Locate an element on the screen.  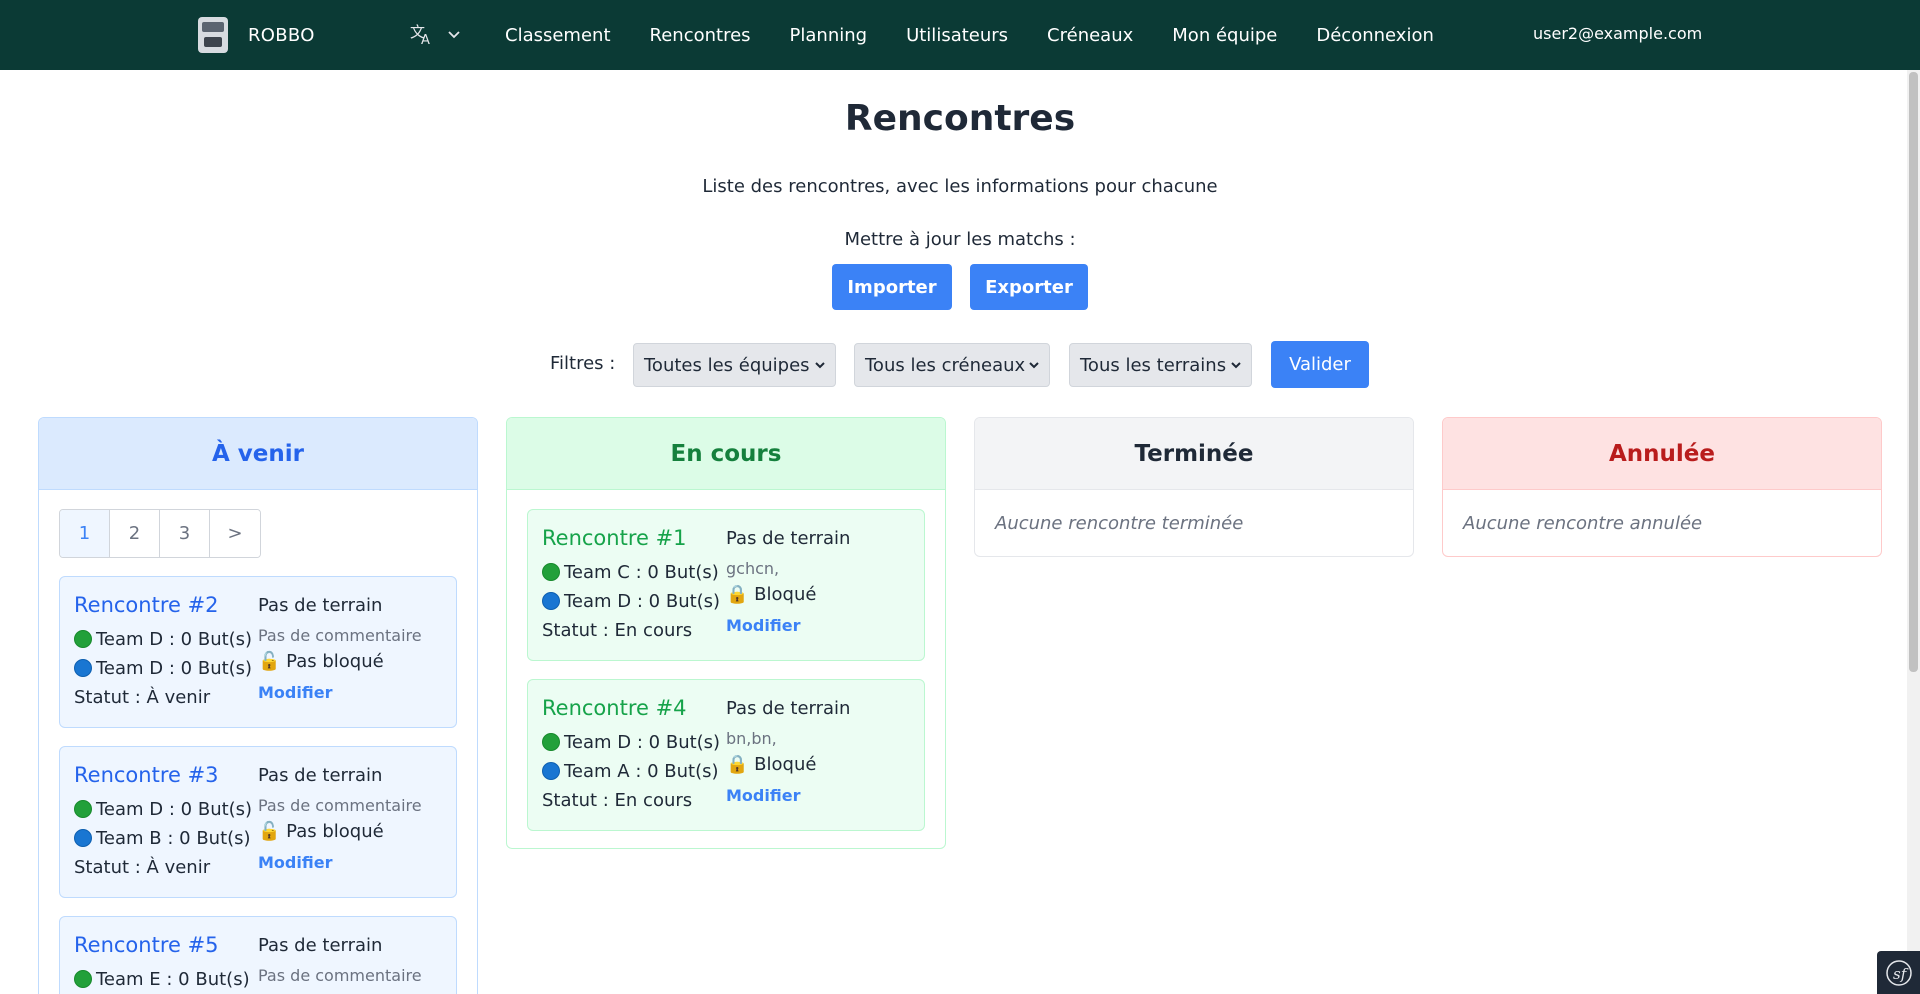
empty-message: Aucune rencontre annulée is located at coordinates (1583, 523).